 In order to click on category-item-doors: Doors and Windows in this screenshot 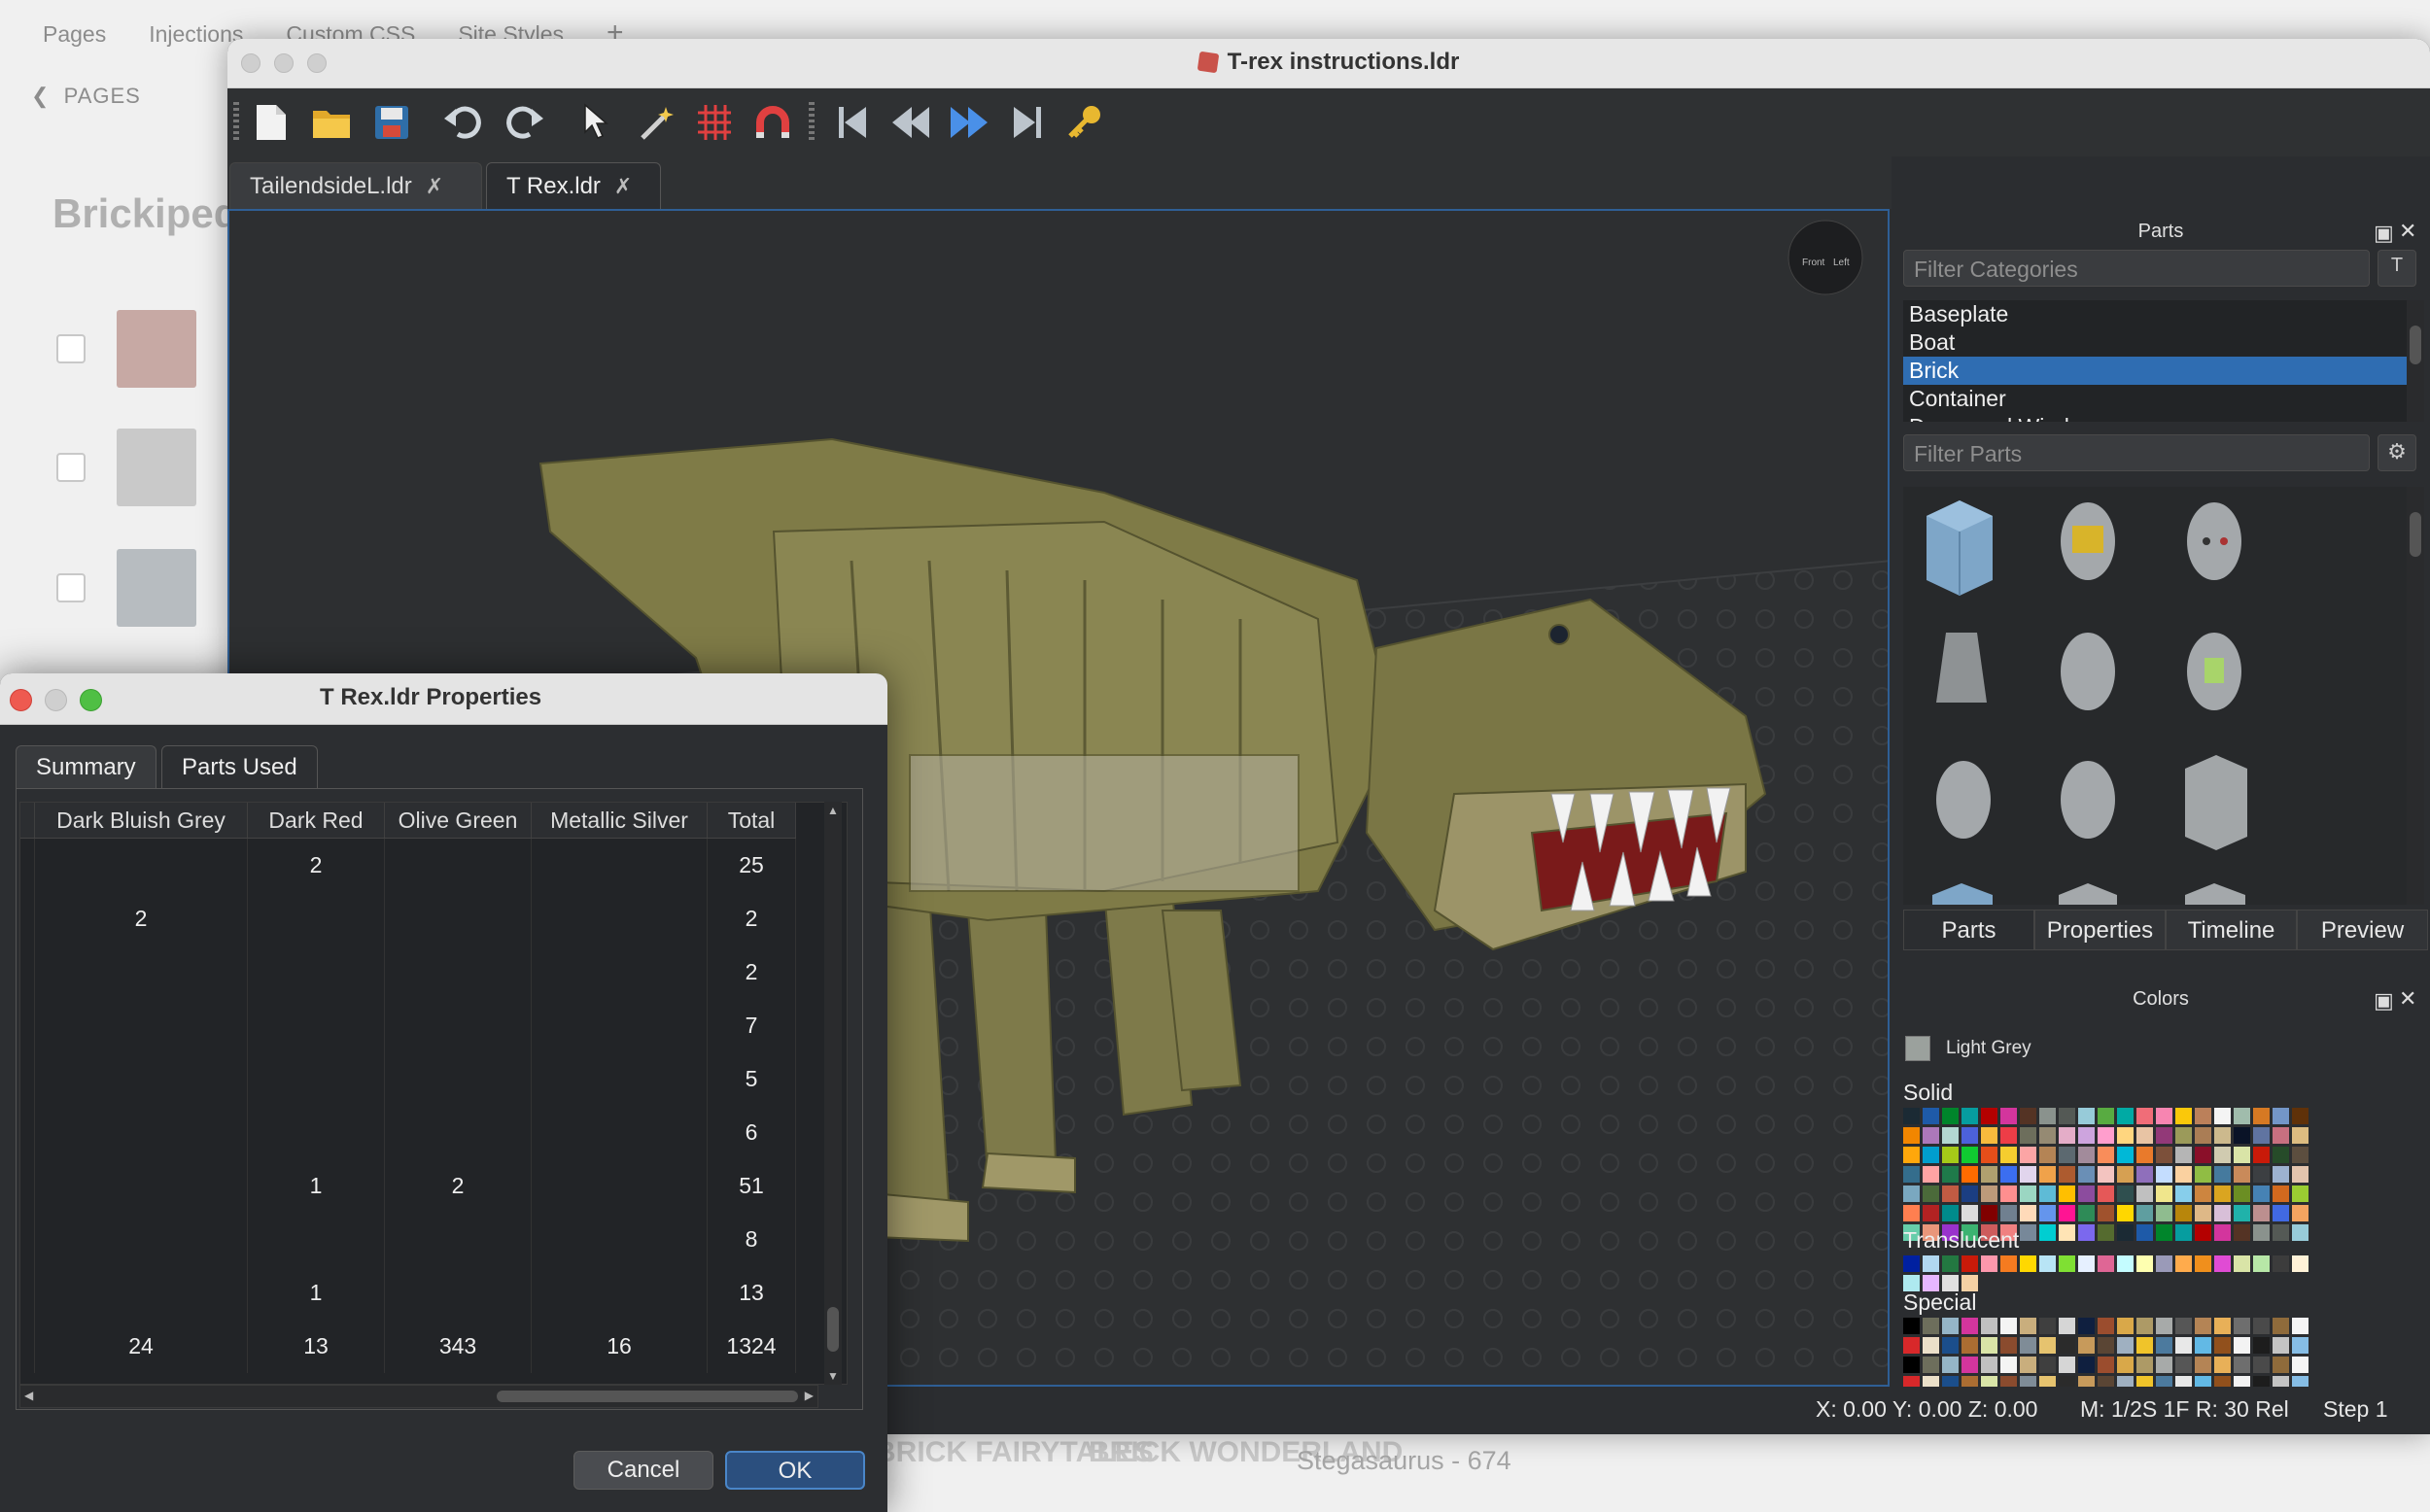, I will do `click(2155, 417)`.